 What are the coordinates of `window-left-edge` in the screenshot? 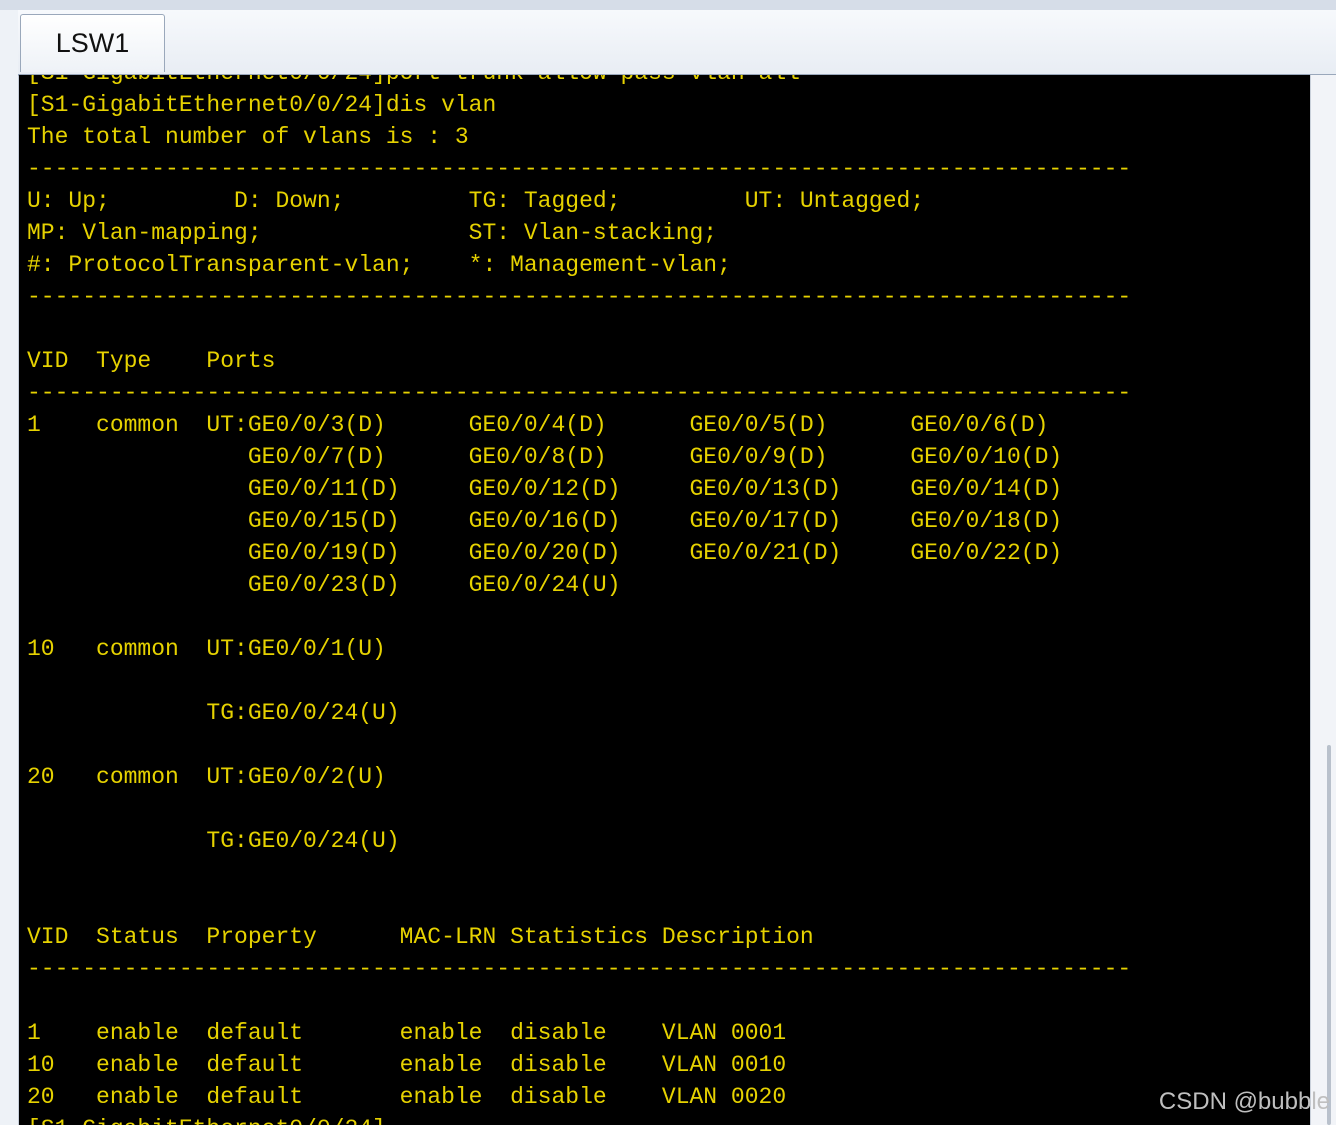 It's located at (9, 567).